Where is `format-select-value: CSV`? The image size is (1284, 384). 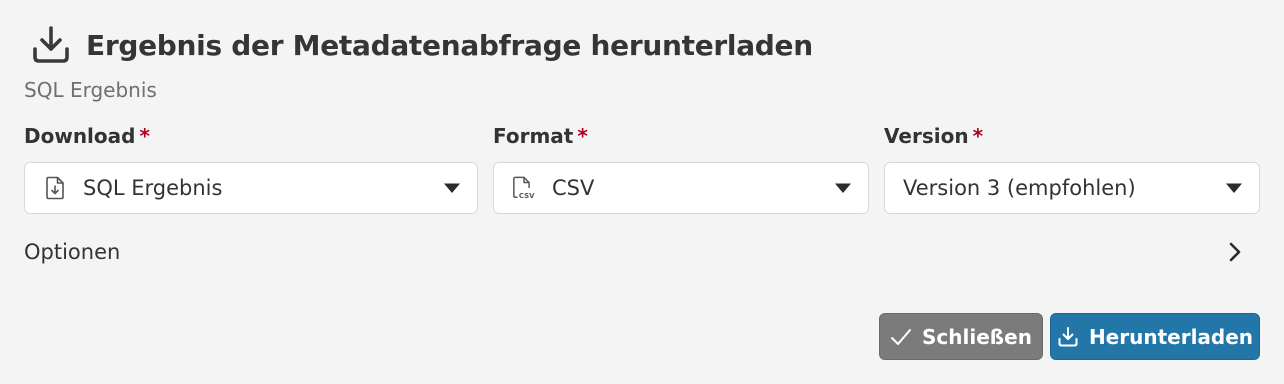 format-select-value: CSV is located at coordinates (573, 188).